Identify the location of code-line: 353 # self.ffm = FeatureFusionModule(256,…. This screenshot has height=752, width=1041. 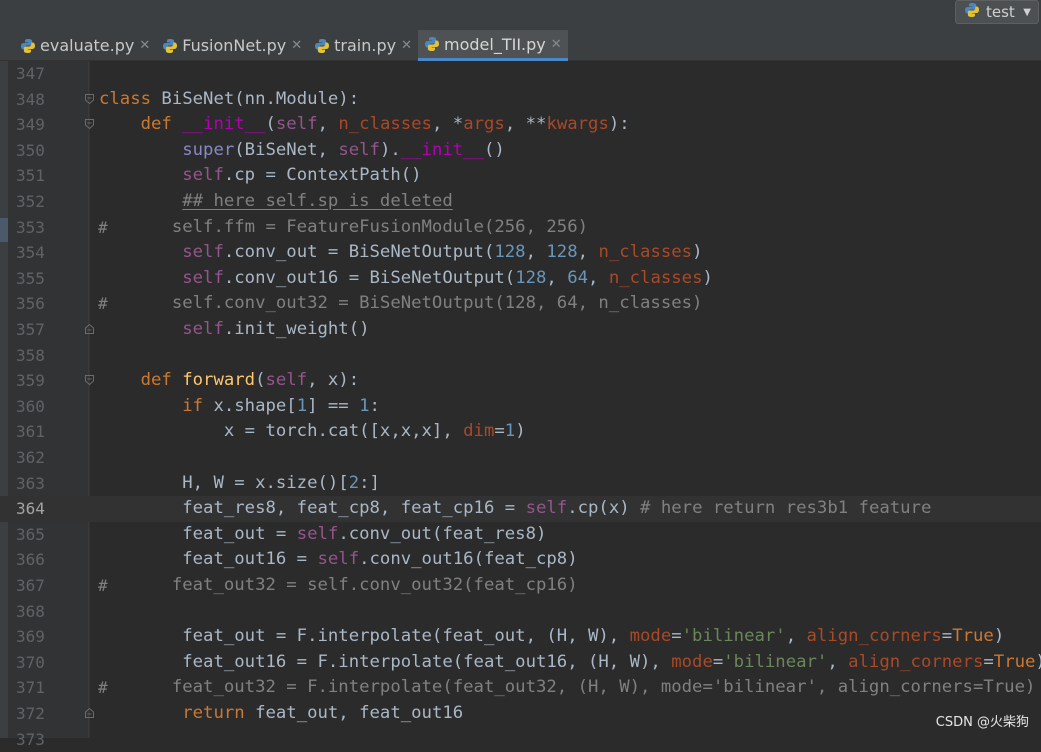
(520, 228).